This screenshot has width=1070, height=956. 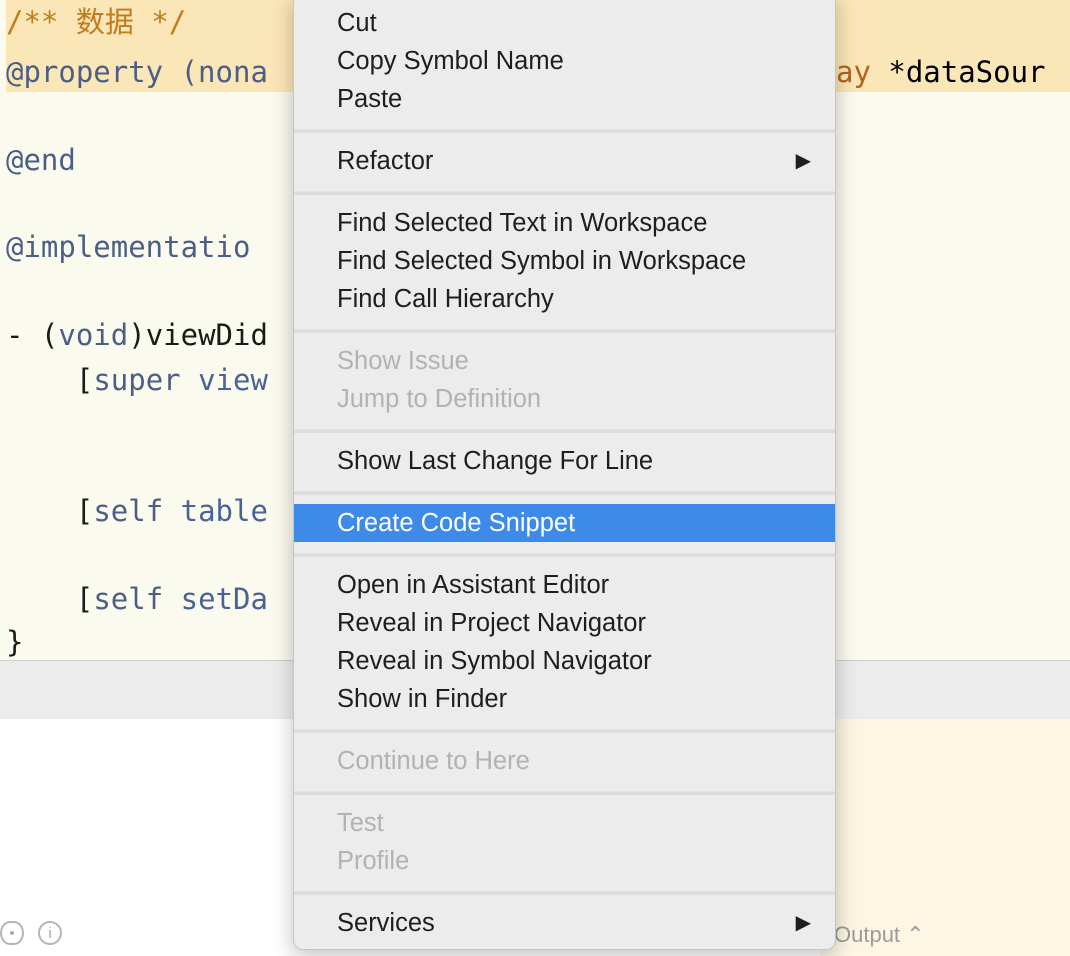 I want to click on output-selector: Output ⌃, so click(x=879, y=935).